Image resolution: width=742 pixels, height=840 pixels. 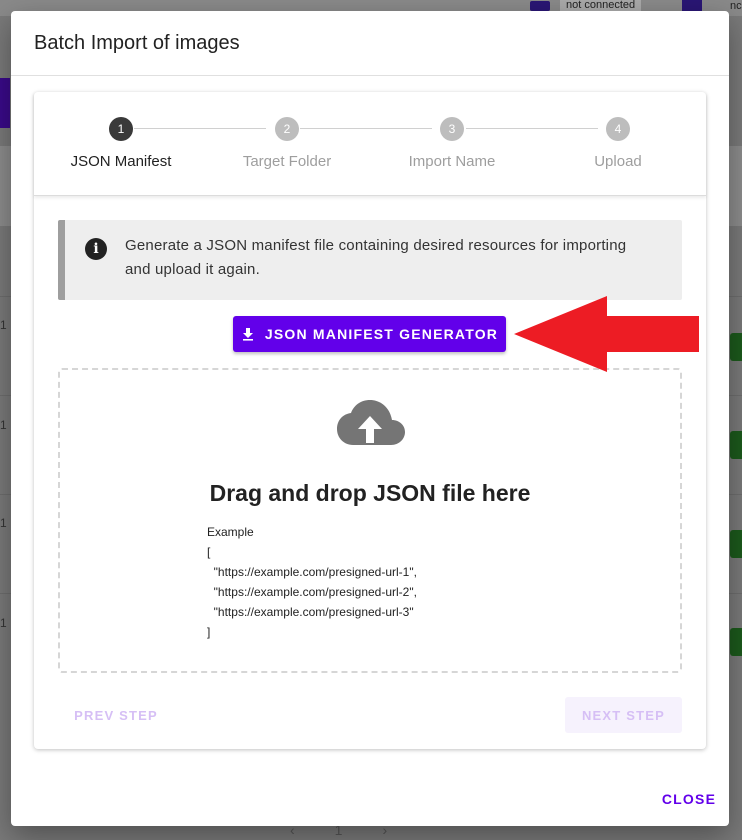 I want to click on download-icon, so click(x=247, y=334).